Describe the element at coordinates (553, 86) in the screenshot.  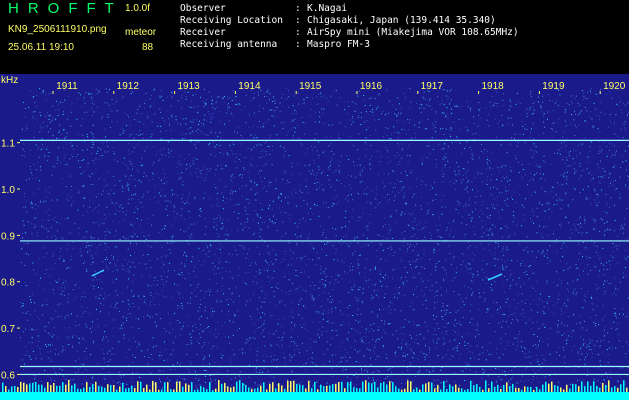
I see `x-tick-label: 1919` at that location.